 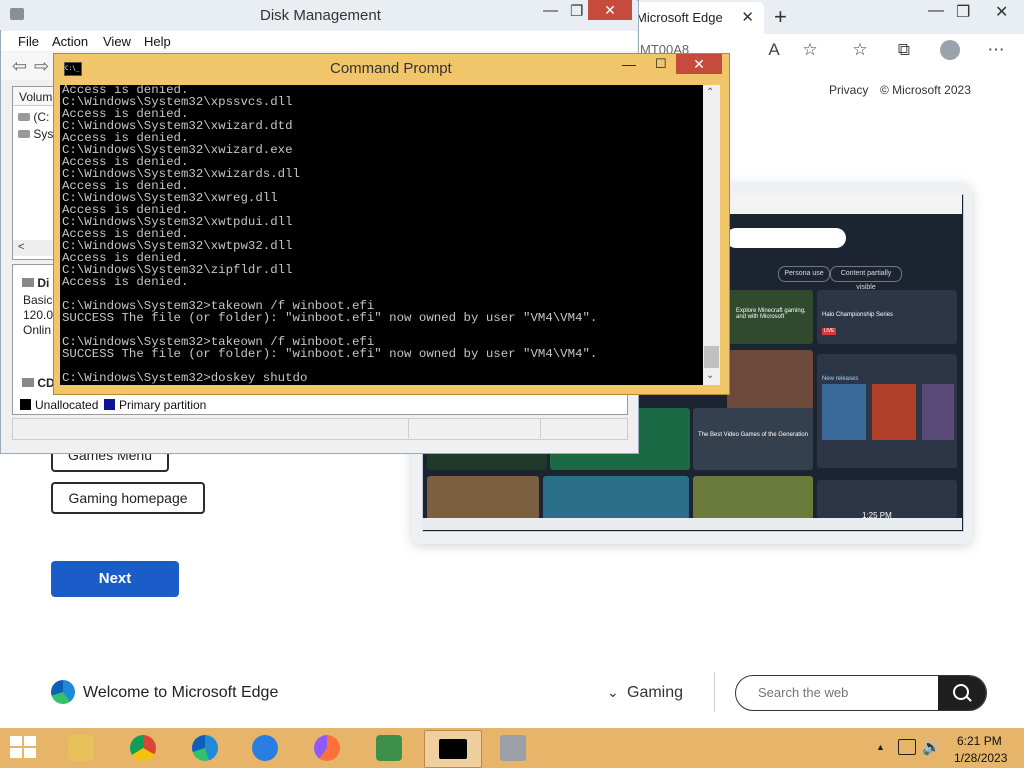 What do you see at coordinates (37, 134) in the screenshot?
I see `list-item: Syst` at bounding box center [37, 134].